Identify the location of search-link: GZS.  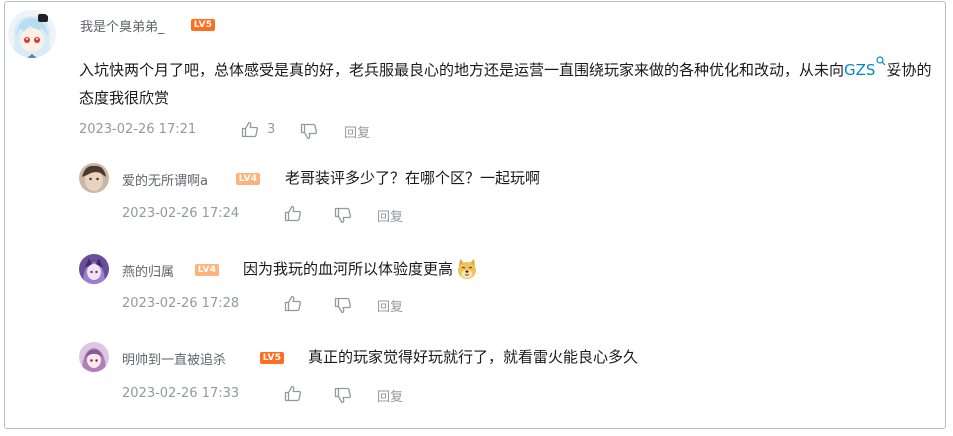
(865, 67).